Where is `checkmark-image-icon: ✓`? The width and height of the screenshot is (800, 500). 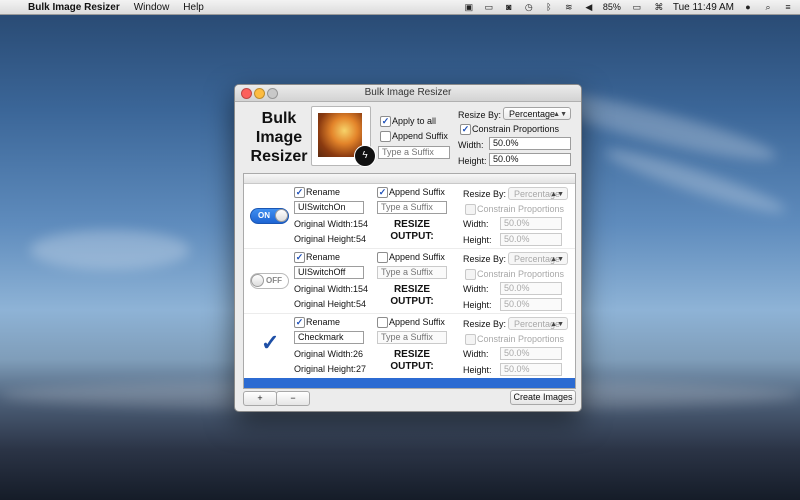 checkmark-image-icon: ✓ is located at coordinates (270, 342).